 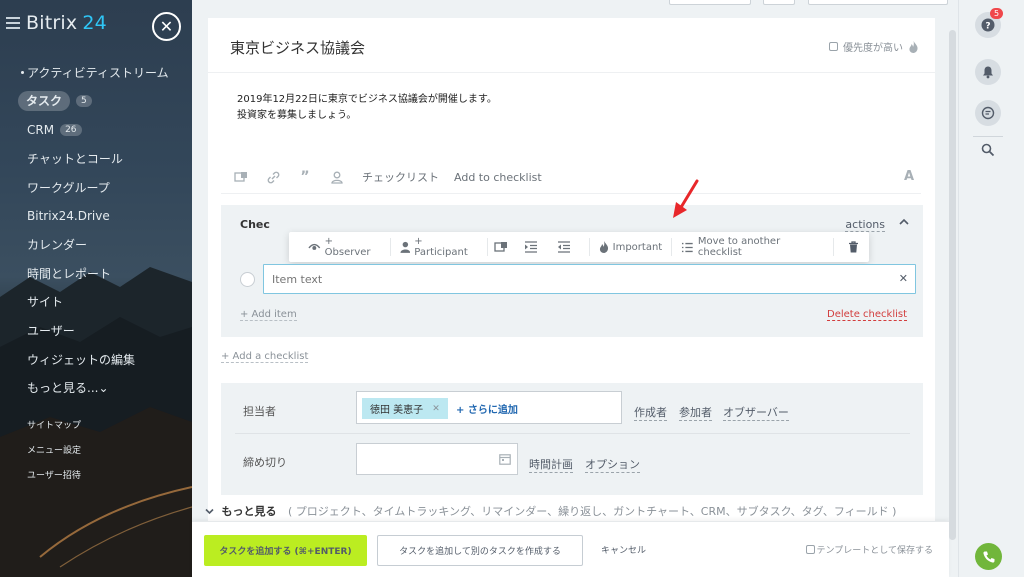 I want to click on menu-icon, so click(x=13, y=23).